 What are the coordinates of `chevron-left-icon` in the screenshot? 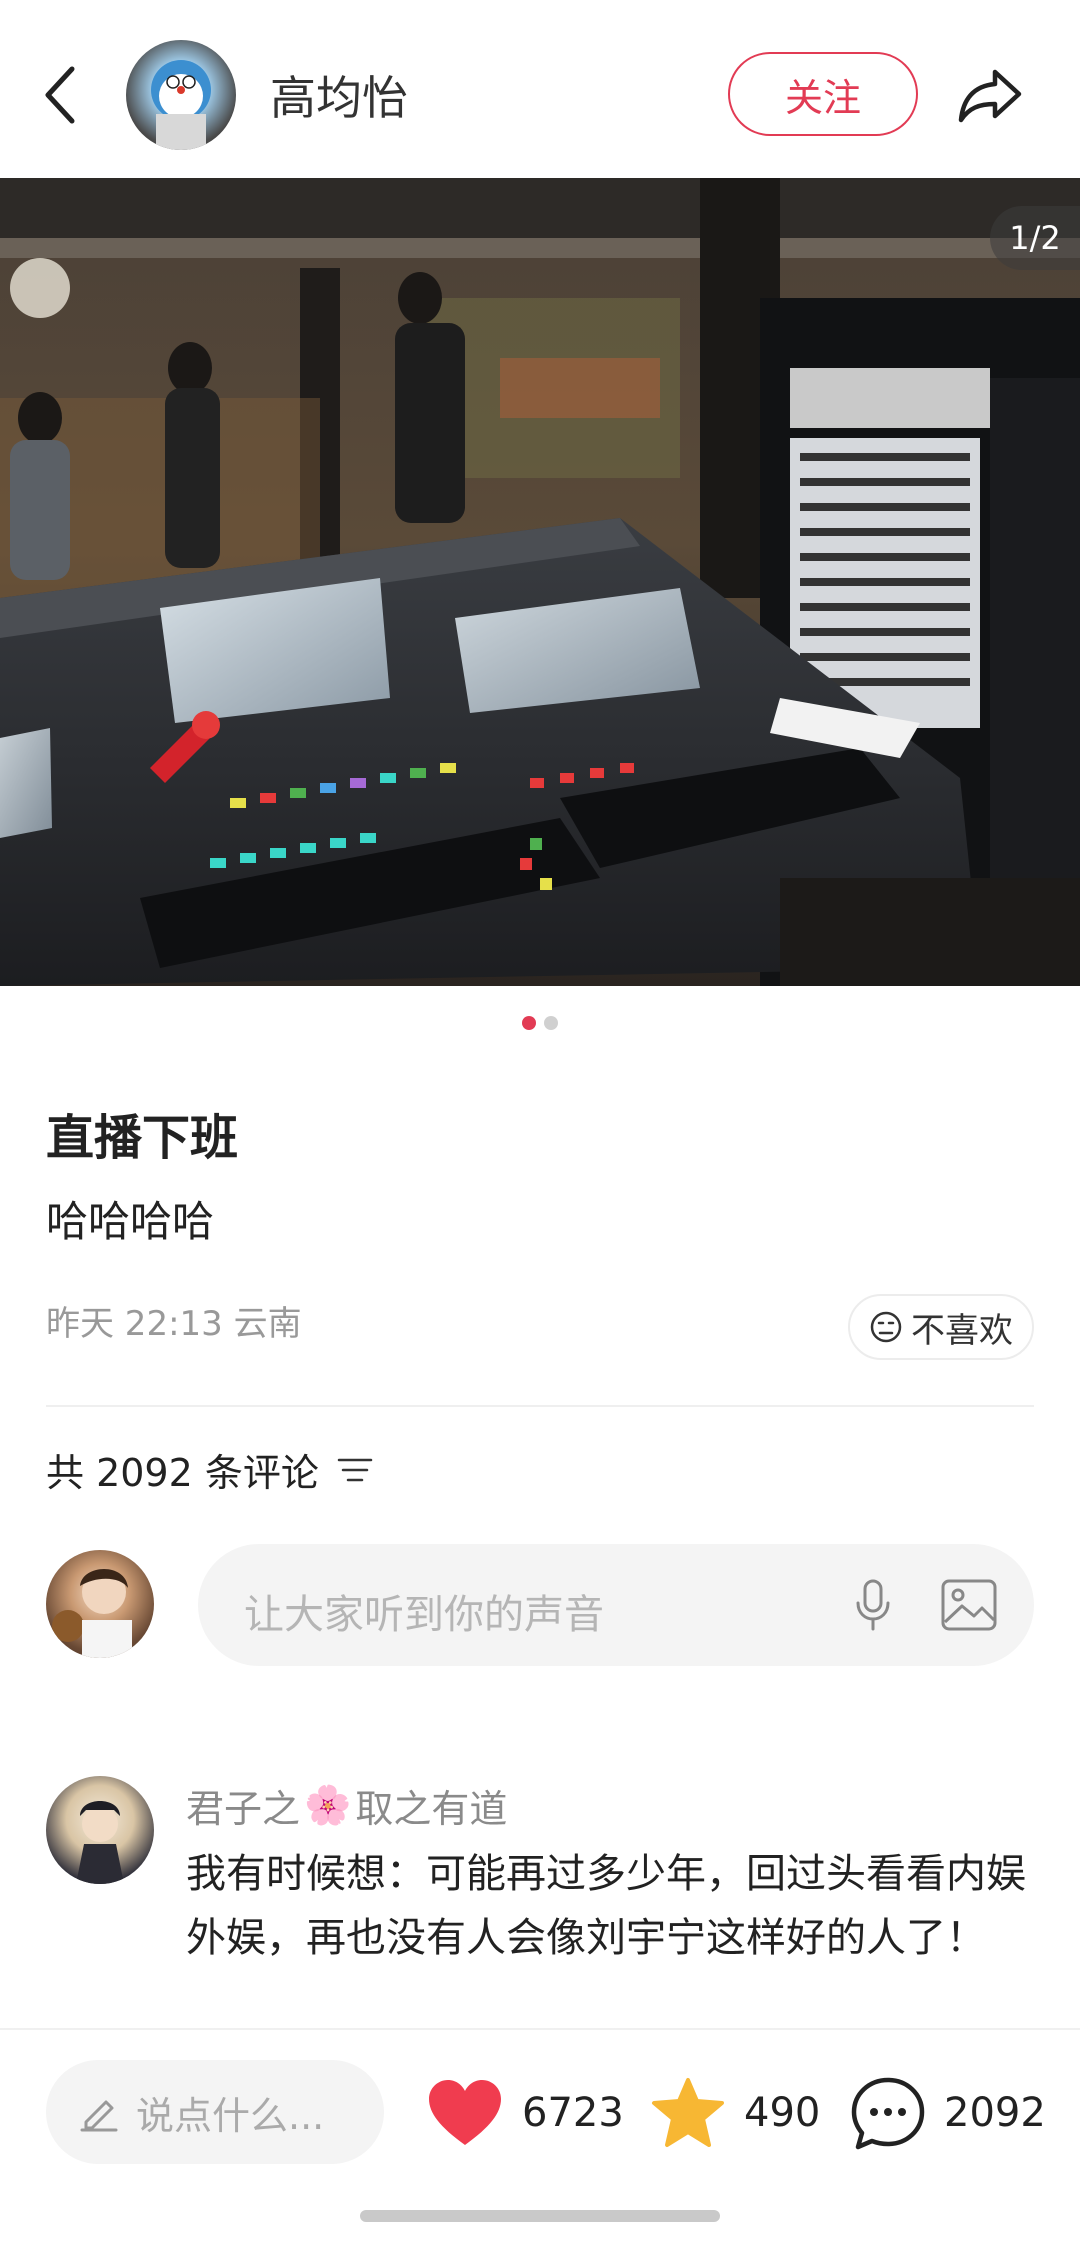 It's located at (60, 95).